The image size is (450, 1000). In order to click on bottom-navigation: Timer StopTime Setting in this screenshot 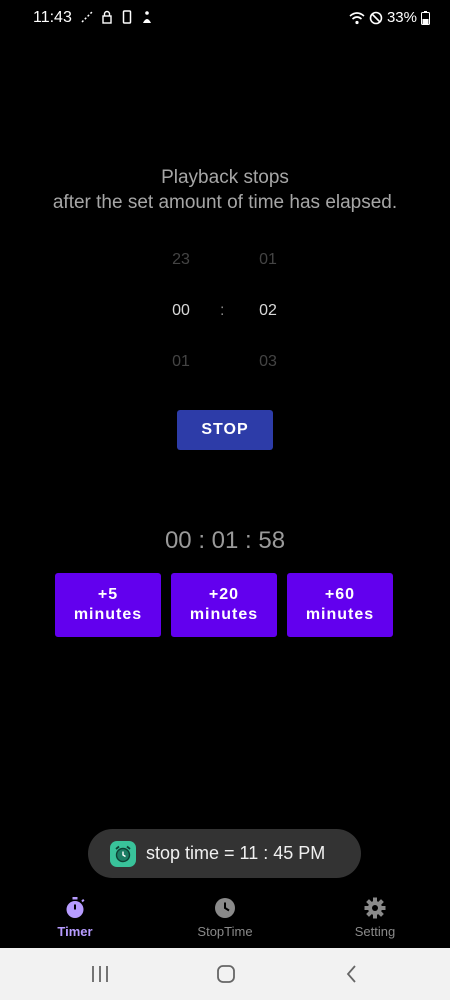, I will do `click(225, 919)`.